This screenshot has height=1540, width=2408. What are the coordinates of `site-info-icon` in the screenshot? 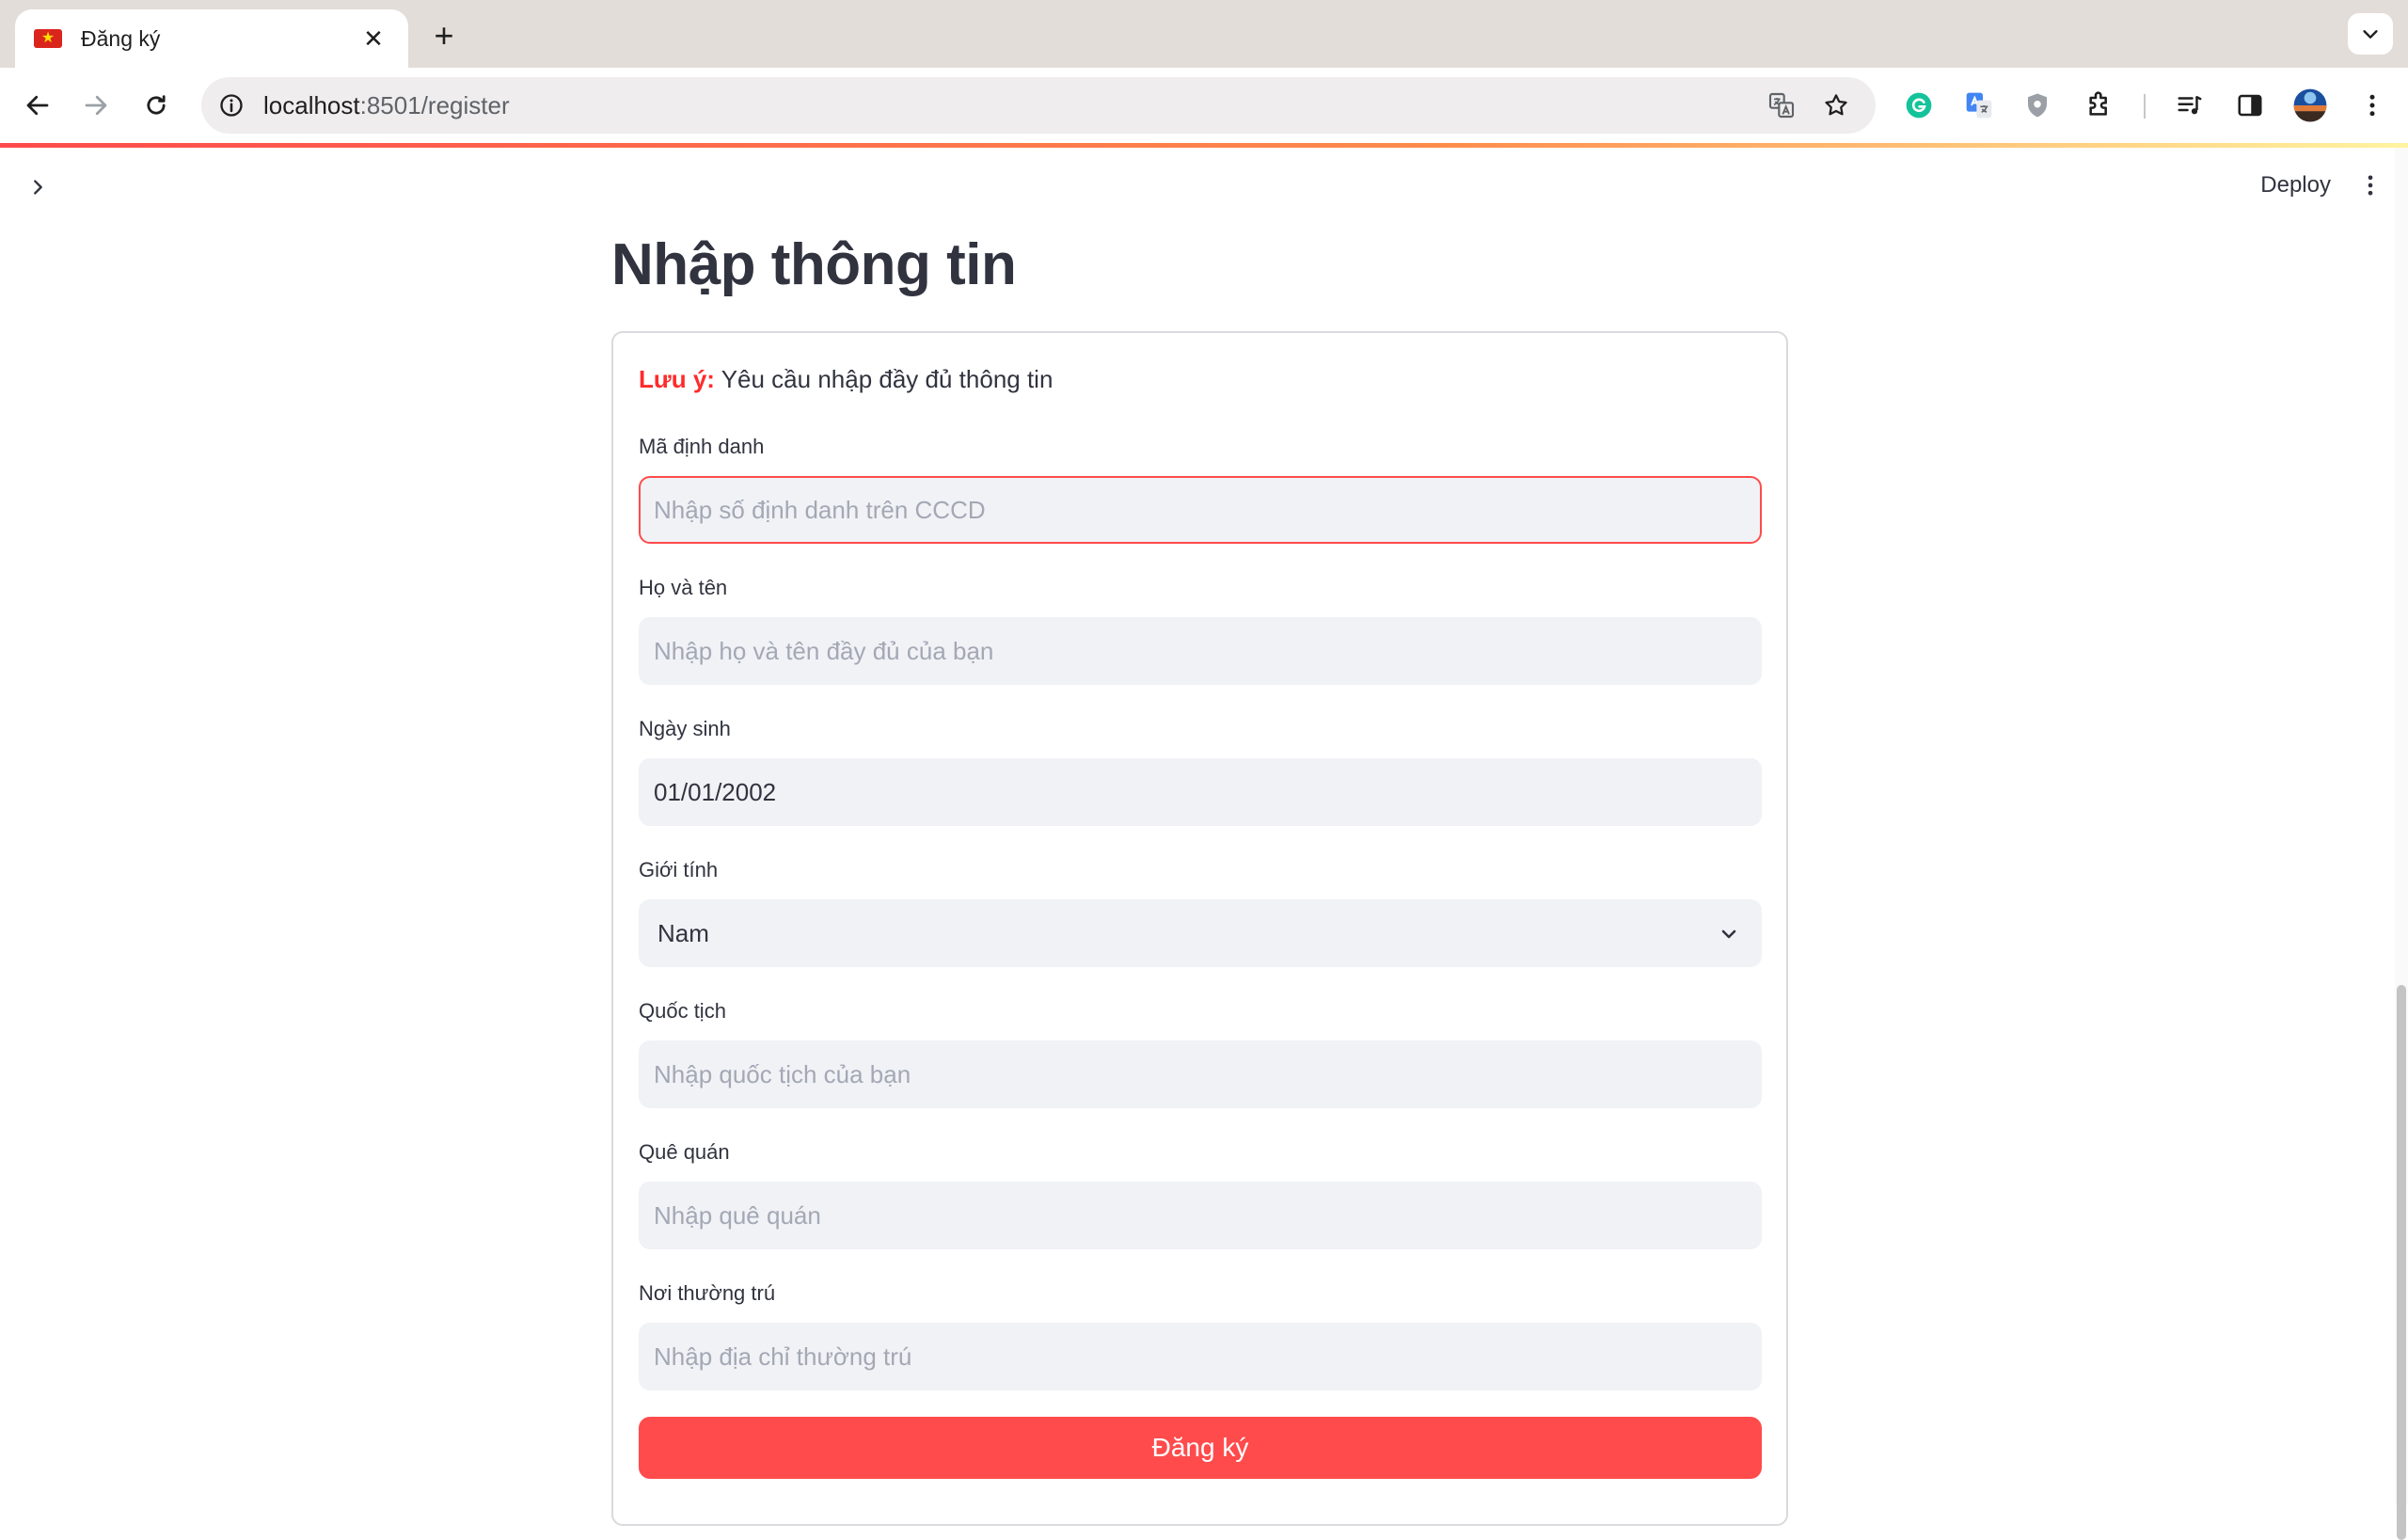 It's located at (232, 105).